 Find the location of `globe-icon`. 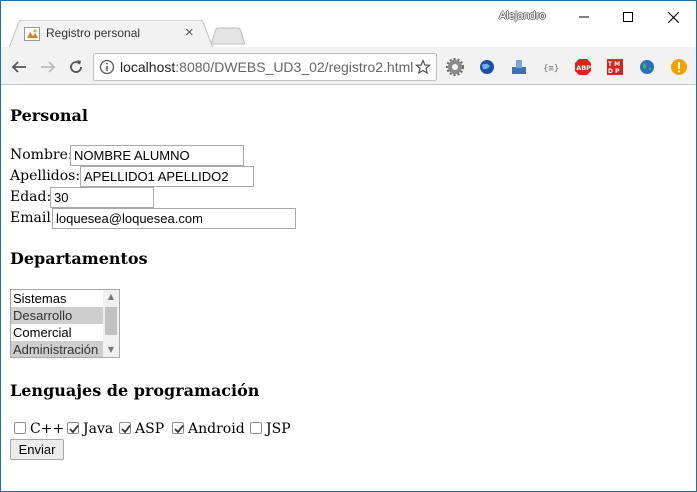

globe-icon is located at coordinates (487, 67).